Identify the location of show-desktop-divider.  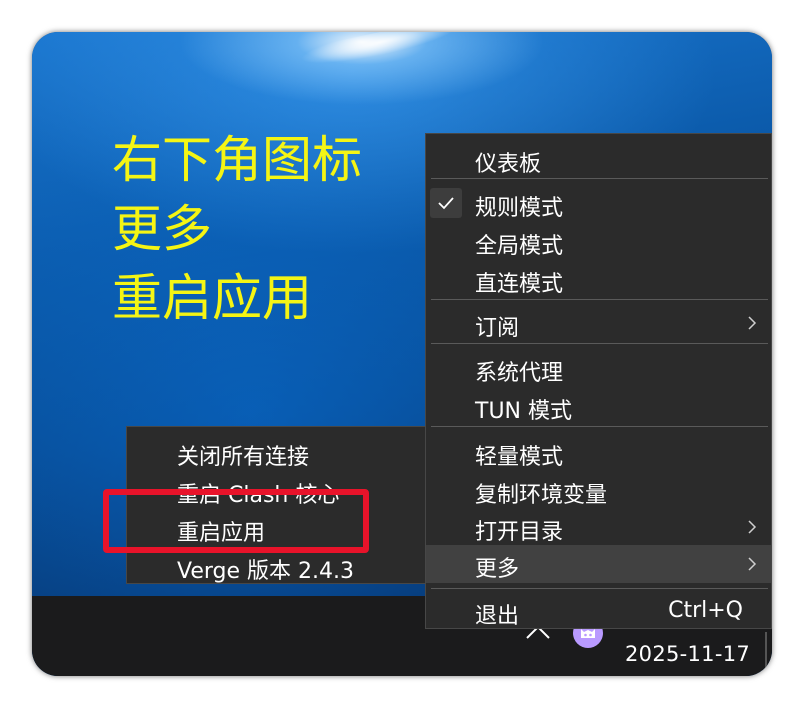
(766, 650).